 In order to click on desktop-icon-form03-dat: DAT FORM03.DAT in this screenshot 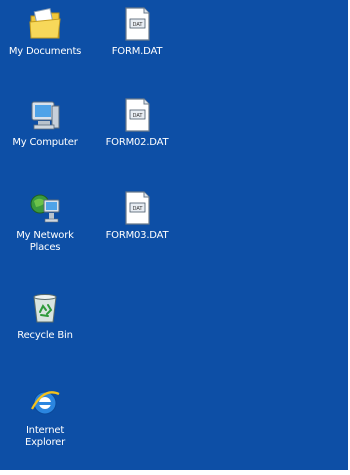, I will do `click(137, 216)`.